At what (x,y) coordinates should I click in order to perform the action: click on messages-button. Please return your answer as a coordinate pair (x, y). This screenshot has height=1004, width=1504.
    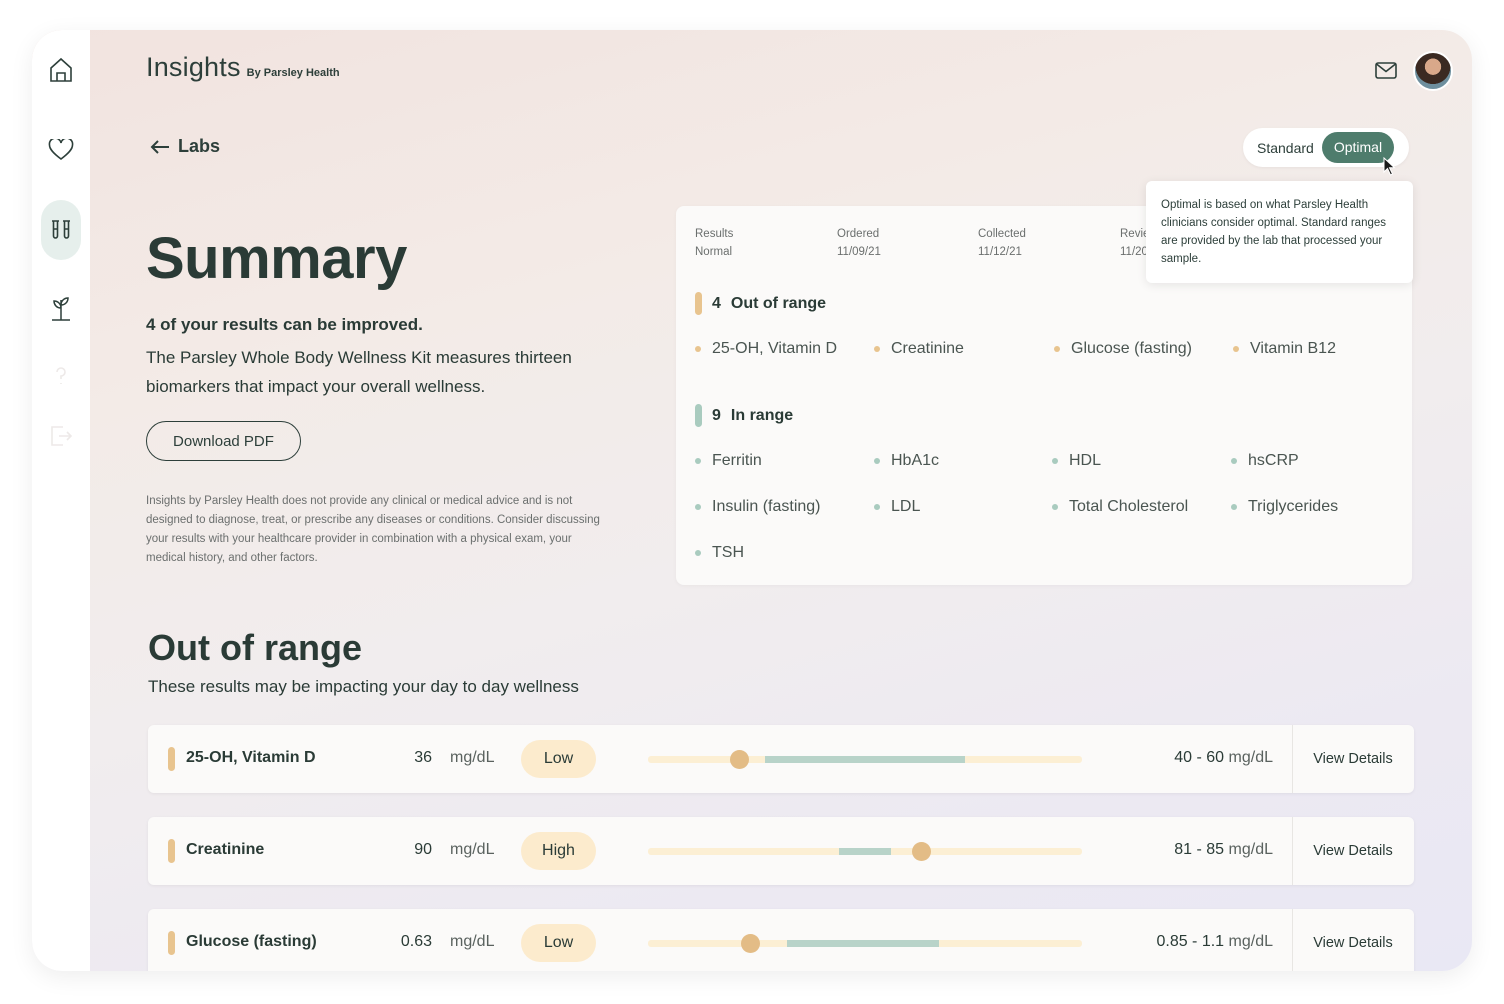
    Looking at the image, I should click on (1386, 70).